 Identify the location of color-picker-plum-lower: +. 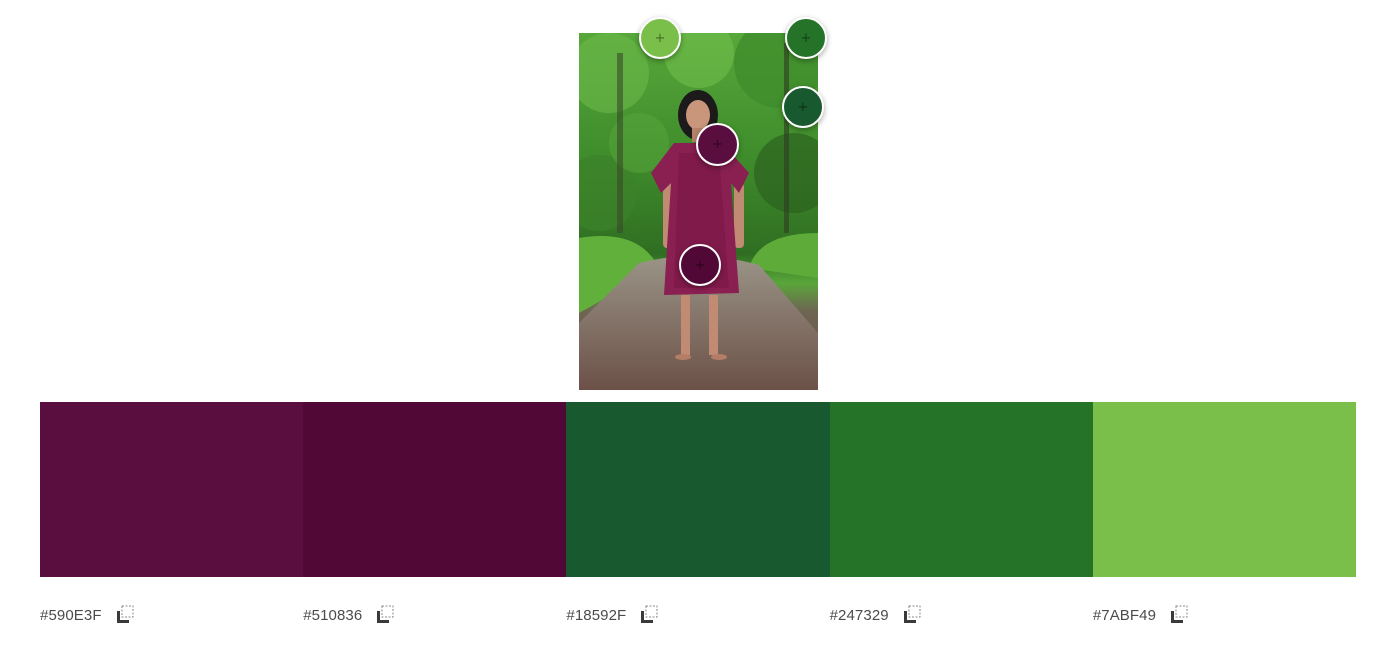
(700, 265).